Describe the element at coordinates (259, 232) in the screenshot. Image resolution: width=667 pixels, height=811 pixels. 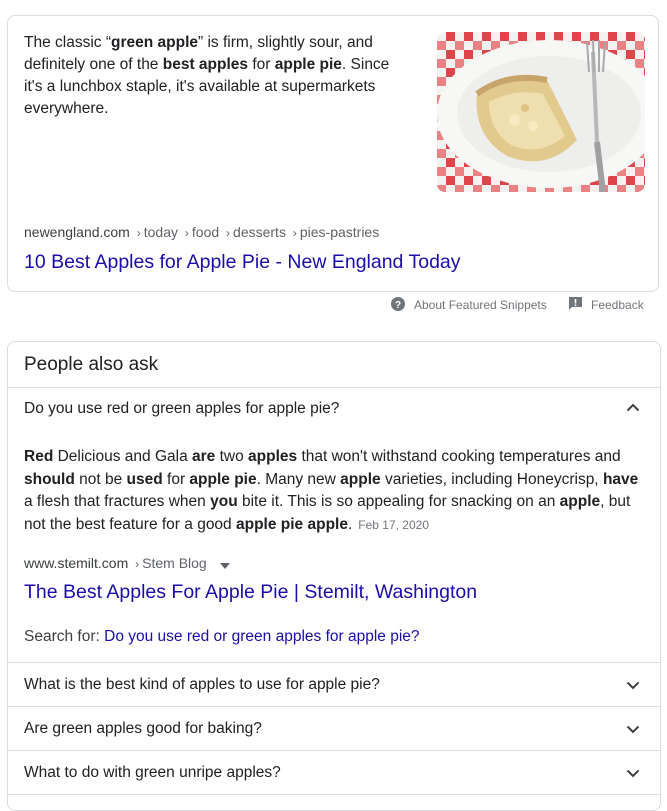
I see `breadcrumb-item: desserts` at that location.